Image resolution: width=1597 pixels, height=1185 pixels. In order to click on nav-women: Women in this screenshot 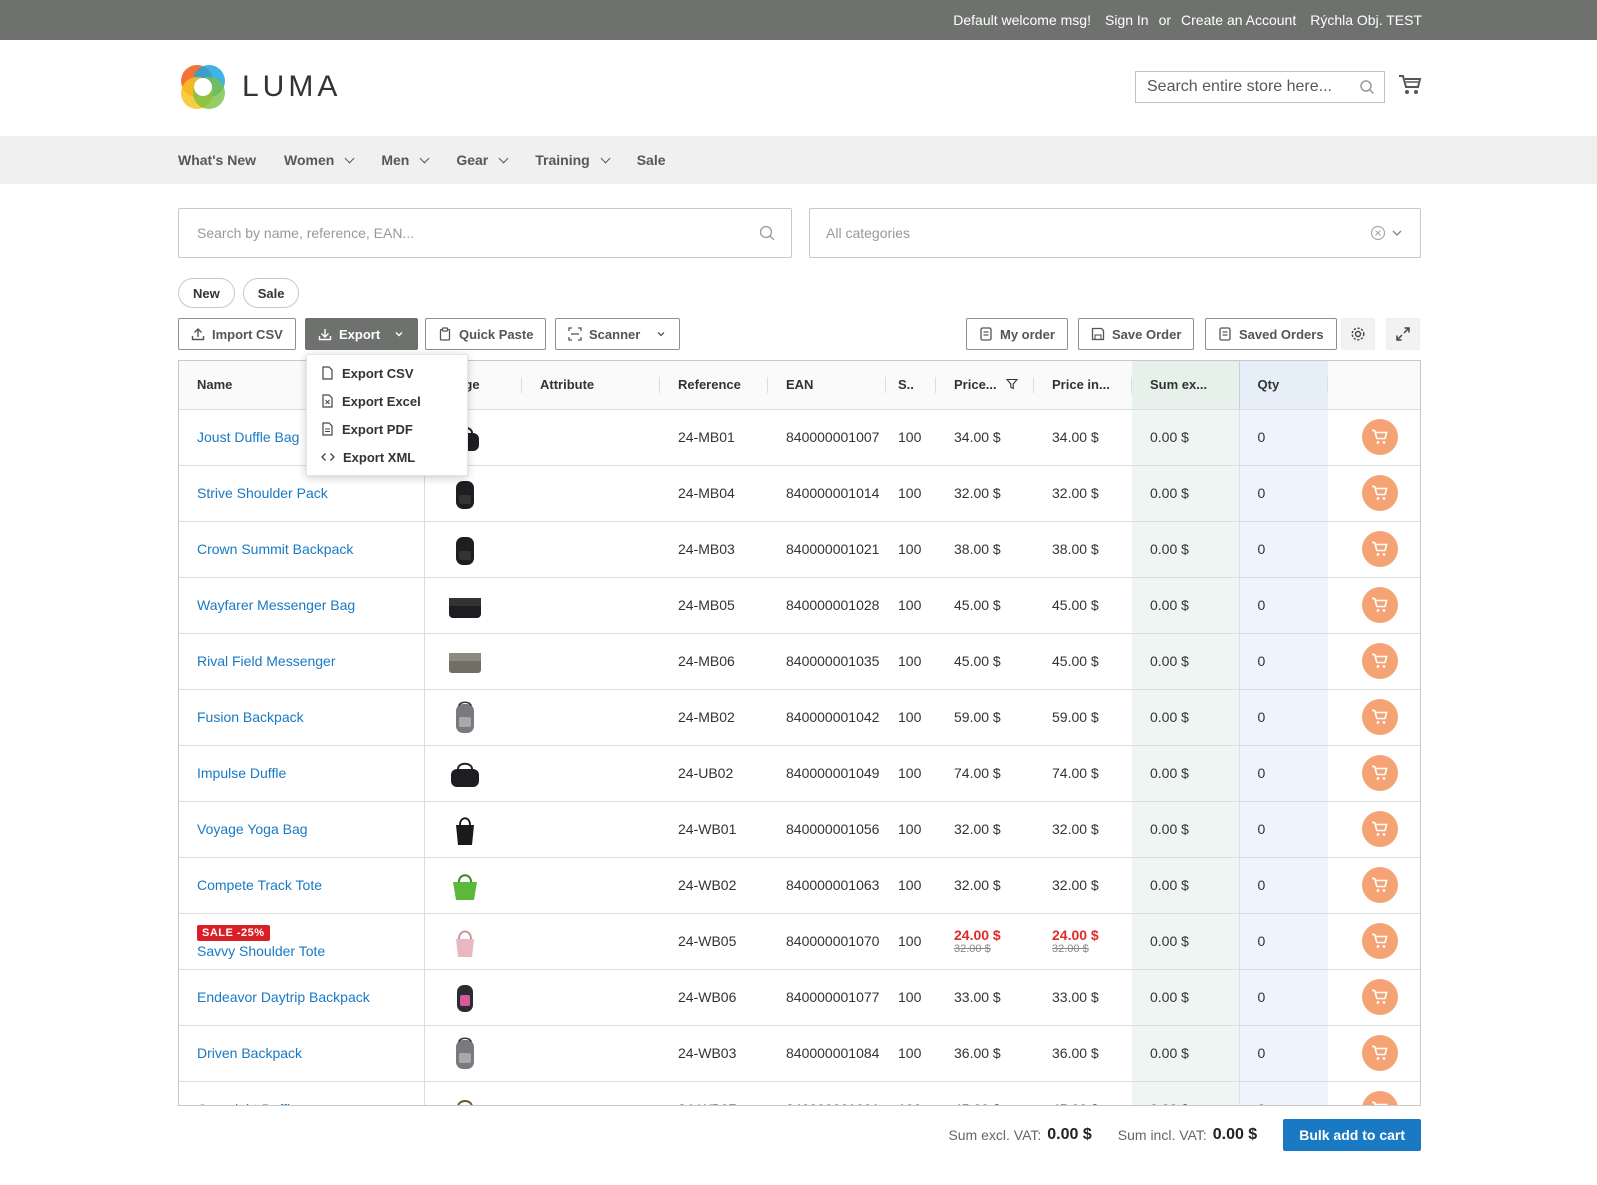, I will do `click(319, 160)`.